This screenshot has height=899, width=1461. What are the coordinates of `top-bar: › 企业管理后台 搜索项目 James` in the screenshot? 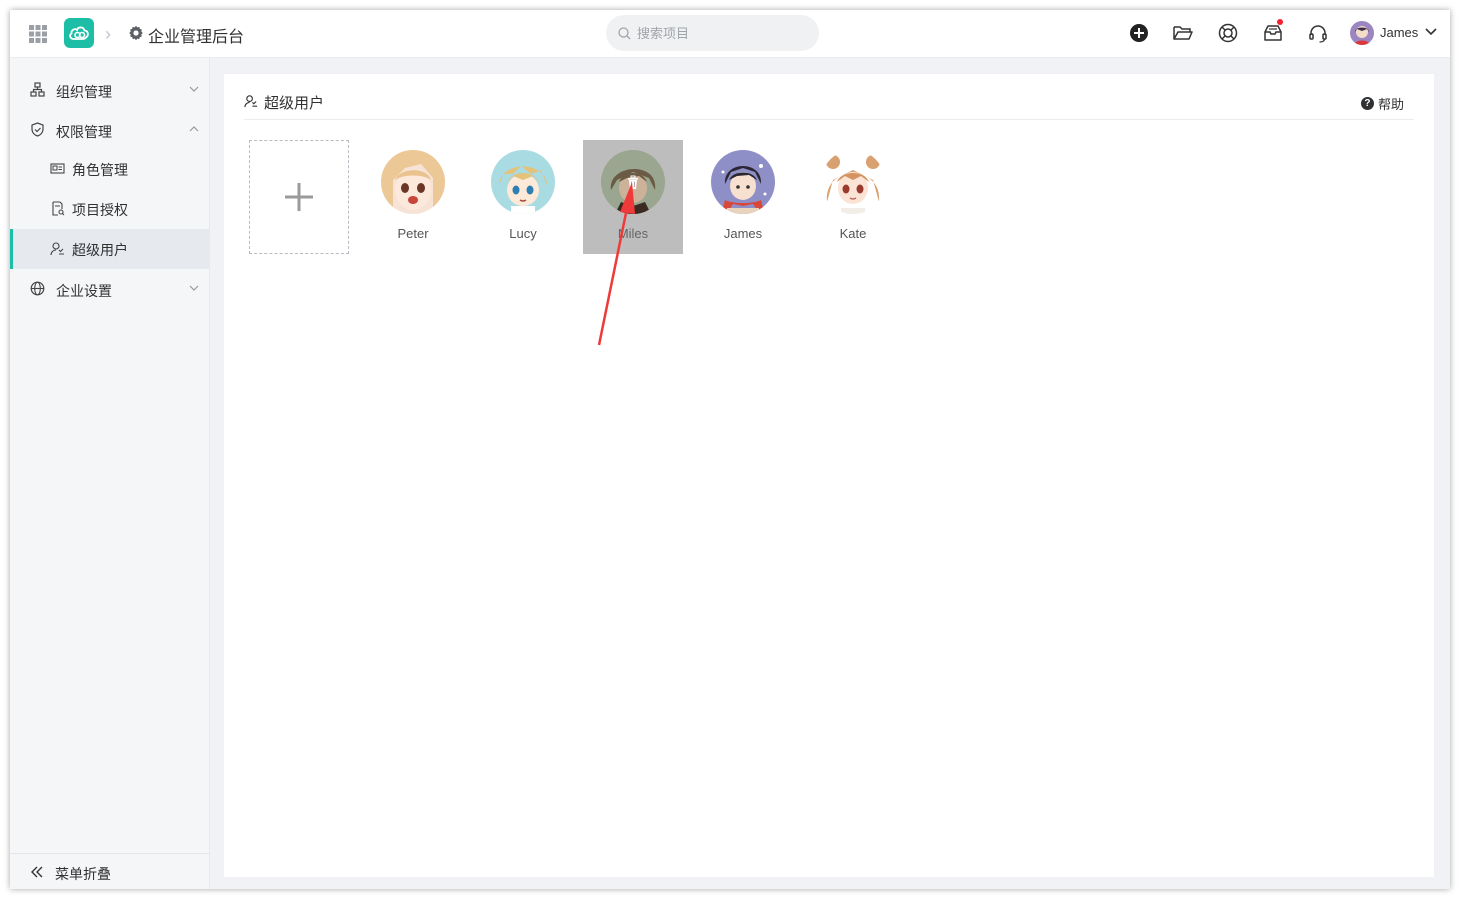 It's located at (730, 34).